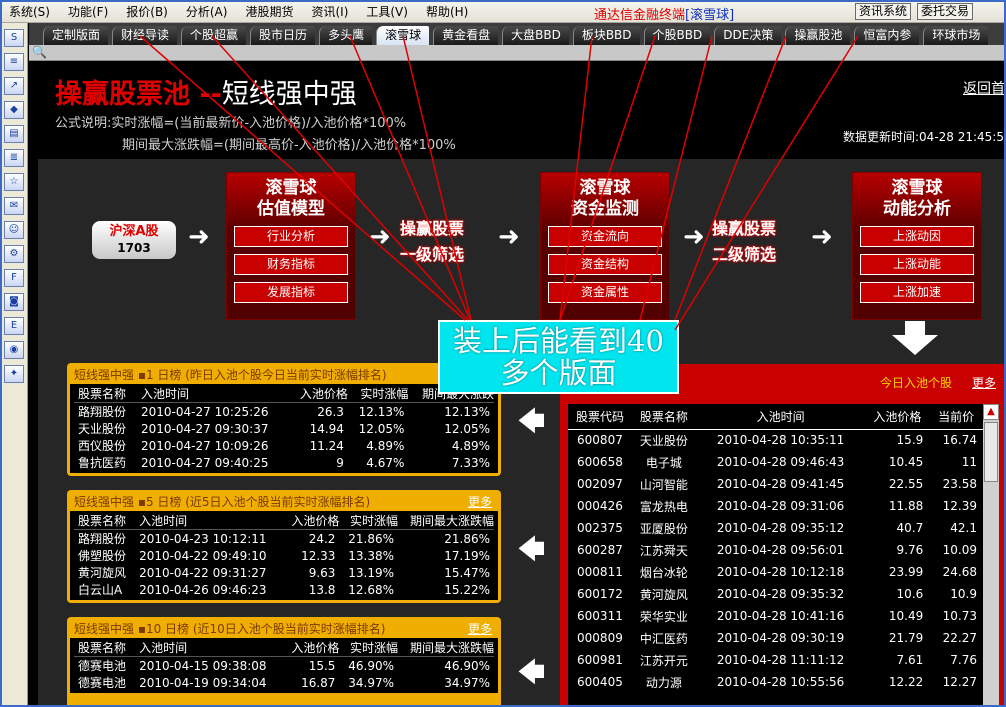  What do you see at coordinates (283, 35) in the screenshot?
I see `tab-market-calendar: 股市日历` at bounding box center [283, 35].